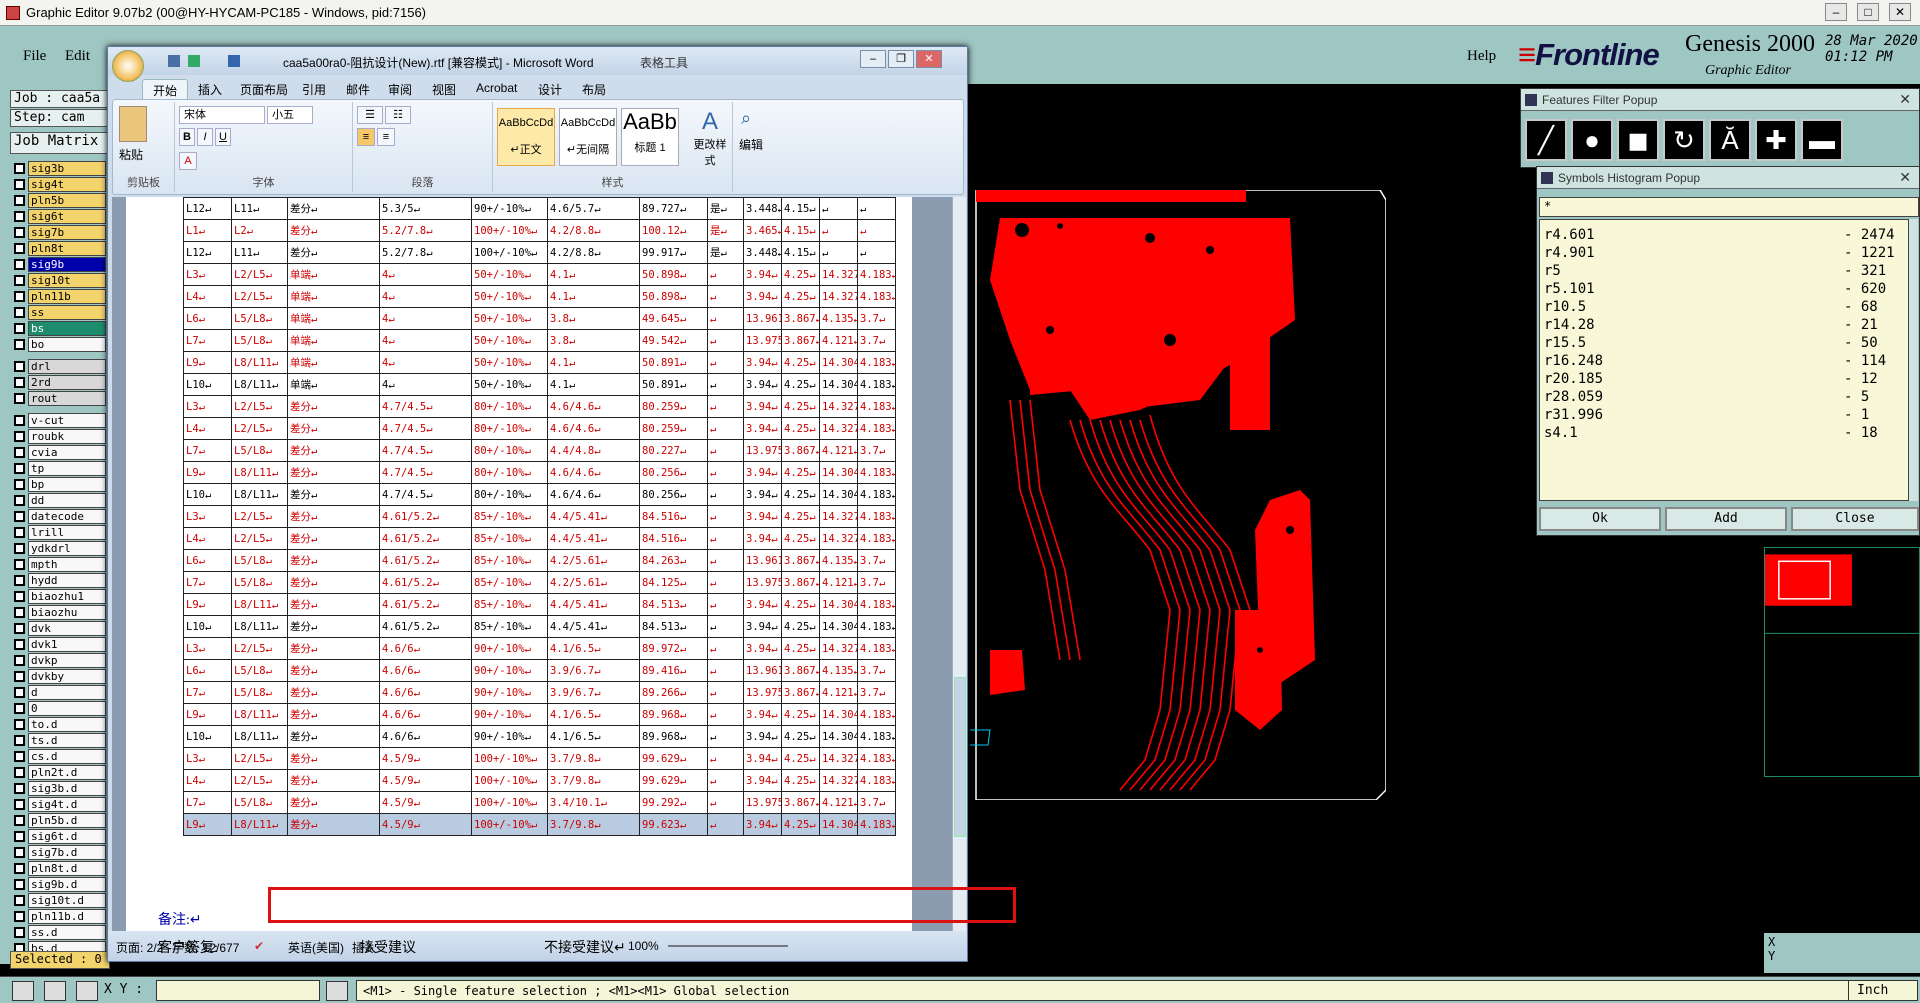 Image resolution: width=1920 pixels, height=1003 pixels. I want to click on table-cell: 99.623↵, so click(673, 824).